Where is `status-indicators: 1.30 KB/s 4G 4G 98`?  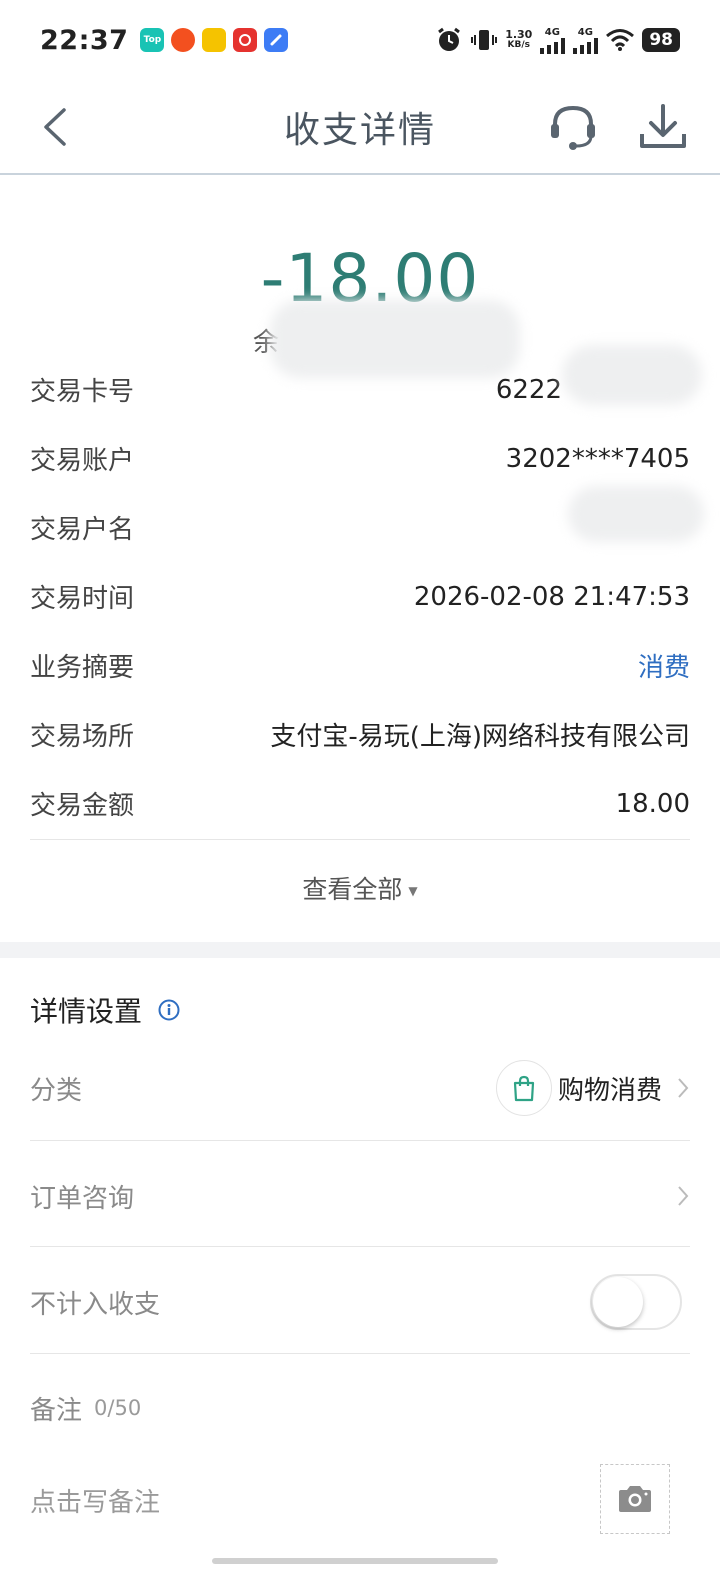 status-indicators: 1.30 KB/s 4G 4G 98 is located at coordinates (557, 40).